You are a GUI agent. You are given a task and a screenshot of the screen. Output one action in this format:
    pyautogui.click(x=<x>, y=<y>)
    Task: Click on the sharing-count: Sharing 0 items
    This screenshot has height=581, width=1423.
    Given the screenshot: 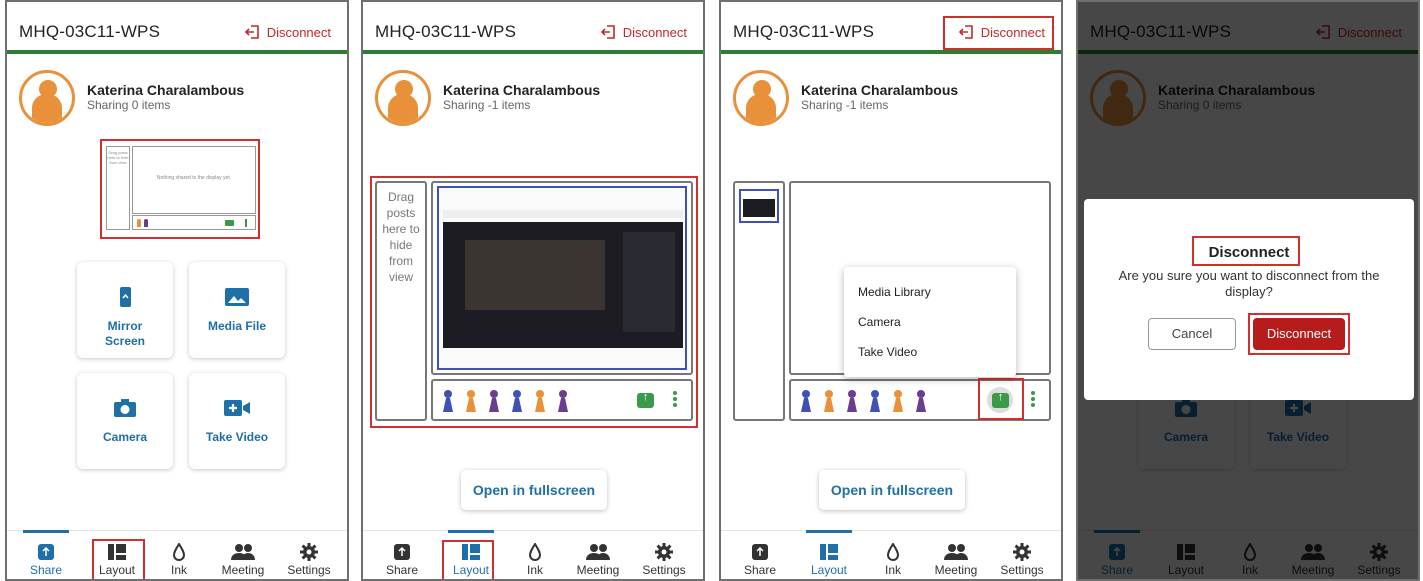 What is the action you would take?
    pyautogui.click(x=129, y=105)
    